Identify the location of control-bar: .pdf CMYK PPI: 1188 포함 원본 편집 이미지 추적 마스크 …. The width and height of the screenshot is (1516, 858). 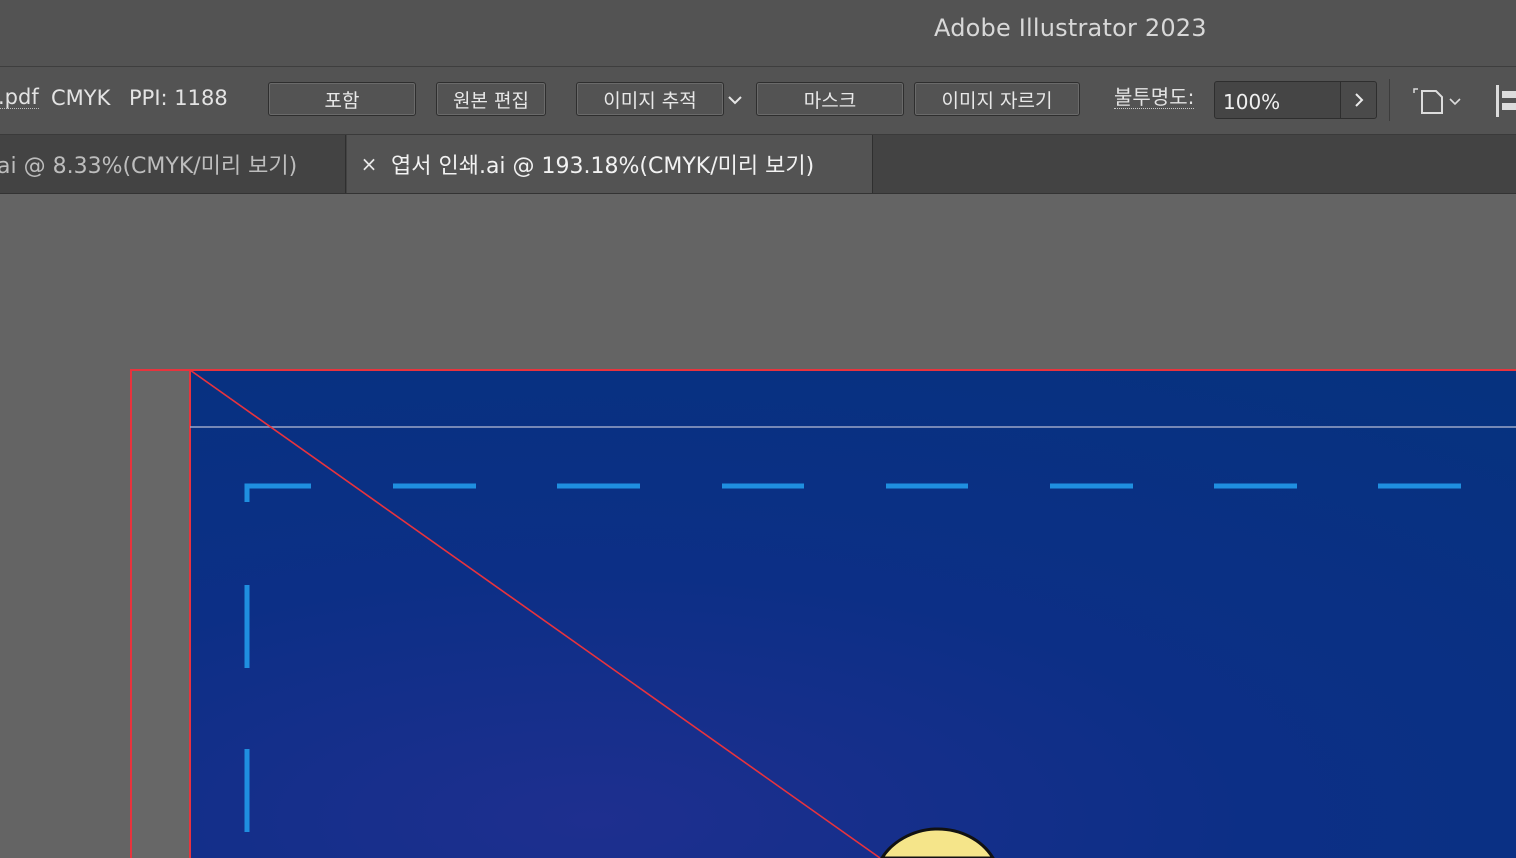
(758, 101).